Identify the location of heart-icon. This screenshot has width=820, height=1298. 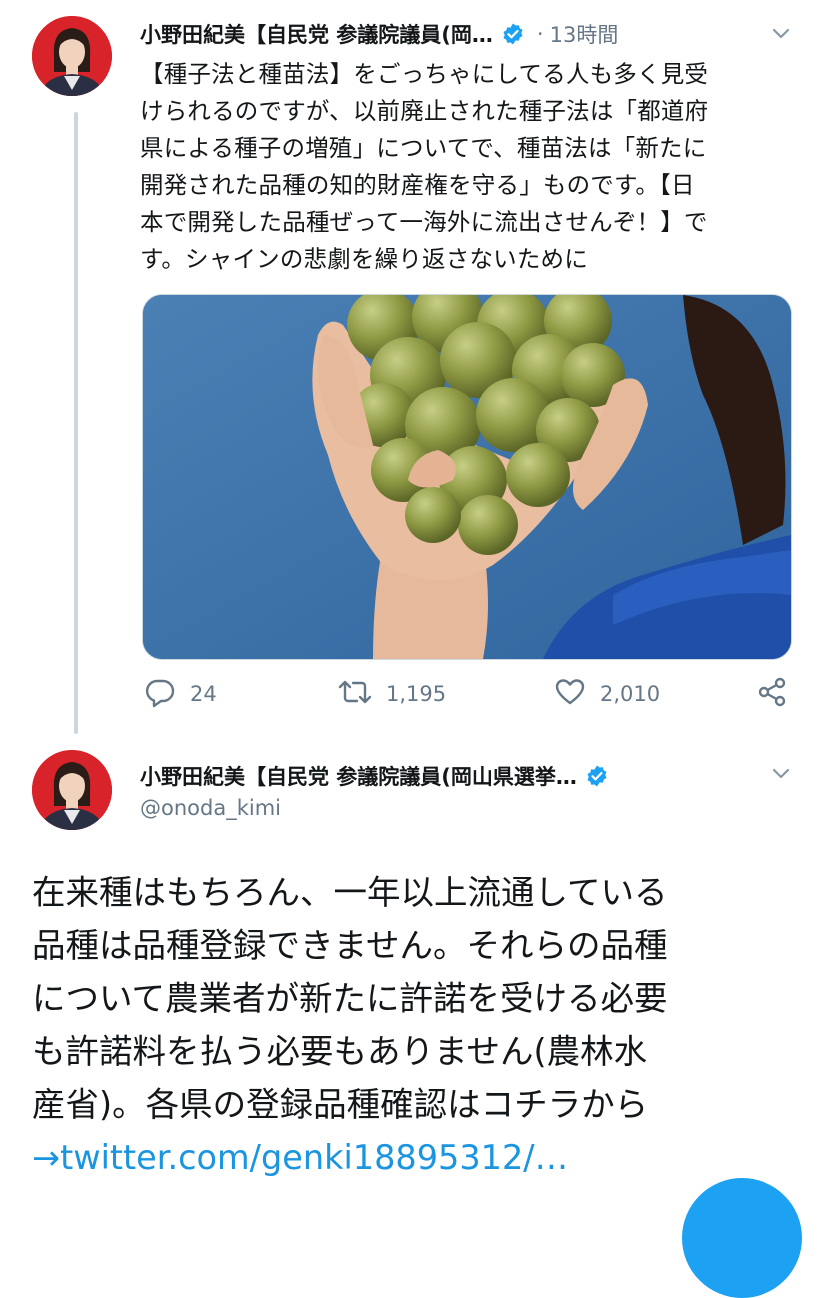
(570, 694).